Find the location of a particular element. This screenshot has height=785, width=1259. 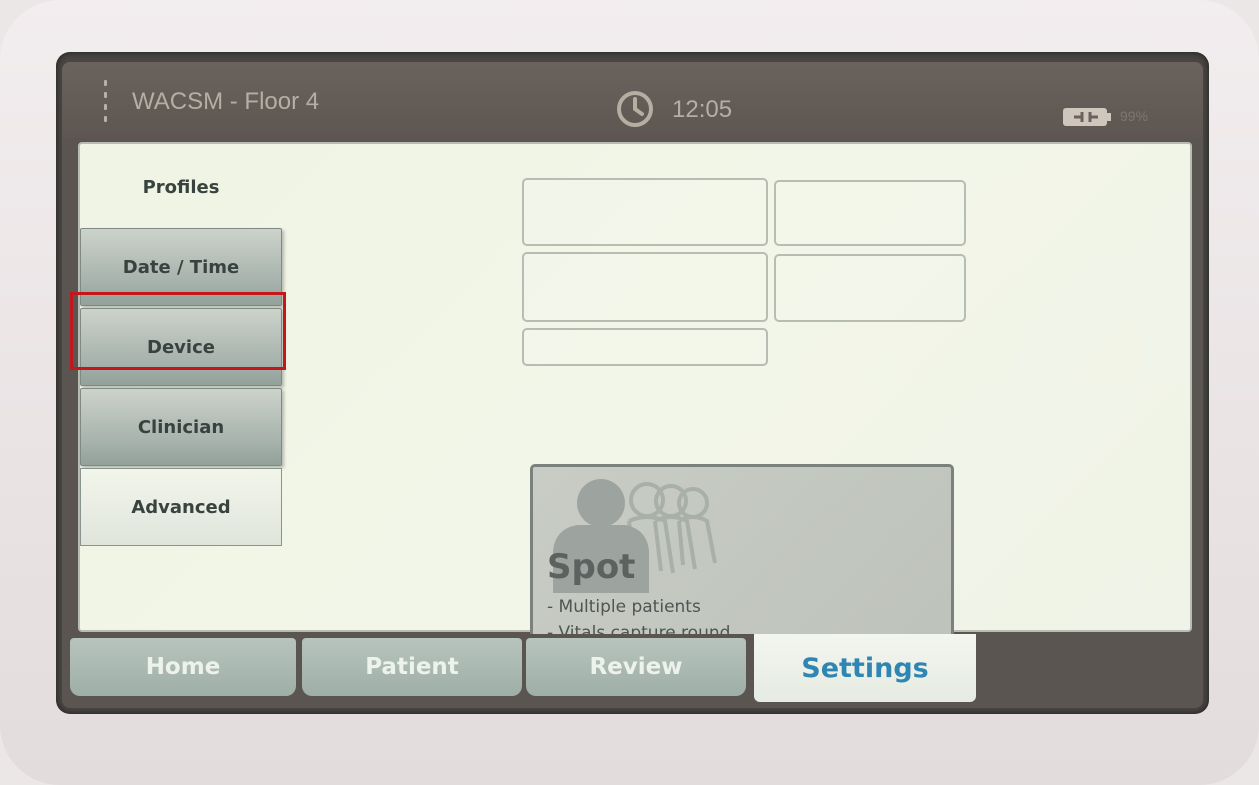

sidebar-item-label: Device is located at coordinates (181, 347).